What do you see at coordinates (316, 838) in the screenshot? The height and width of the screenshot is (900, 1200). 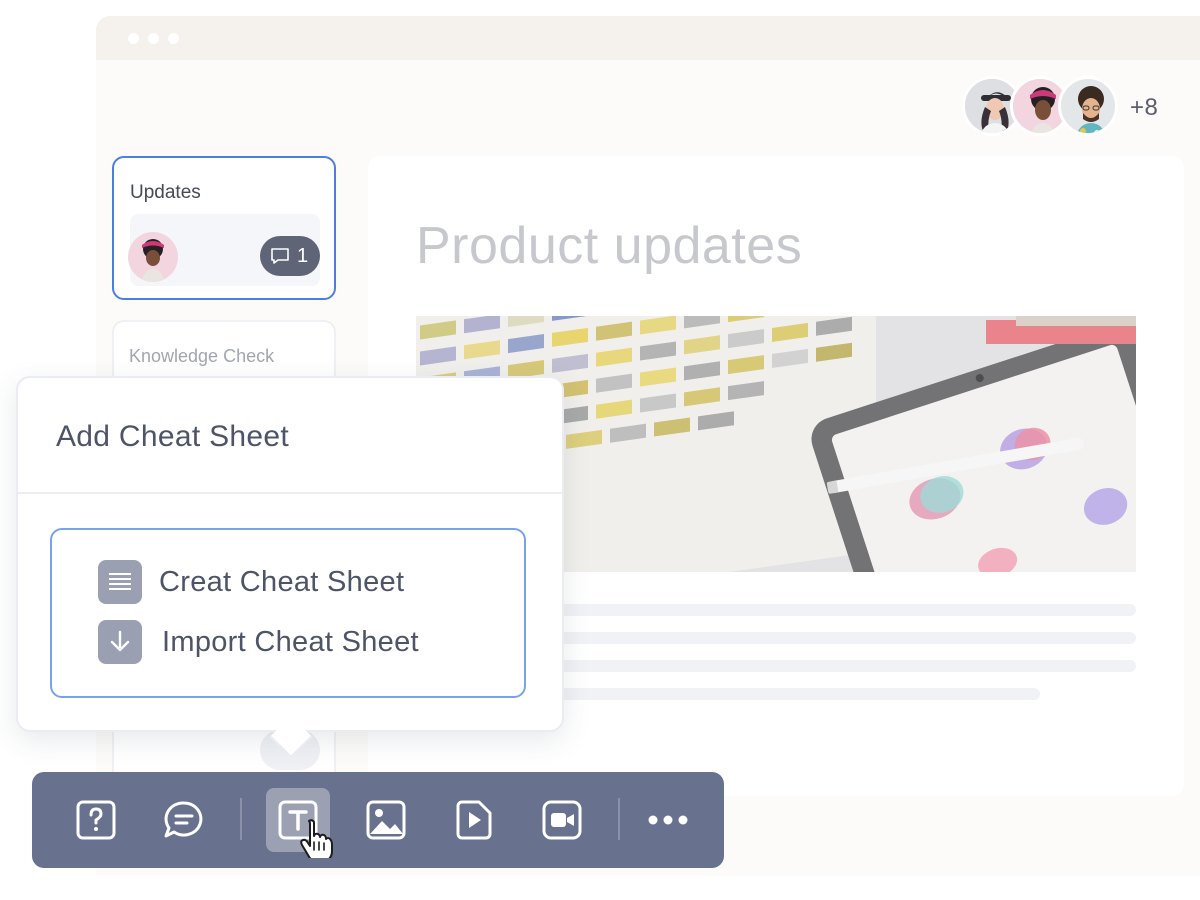 I see `hand-cursor-icon` at bounding box center [316, 838].